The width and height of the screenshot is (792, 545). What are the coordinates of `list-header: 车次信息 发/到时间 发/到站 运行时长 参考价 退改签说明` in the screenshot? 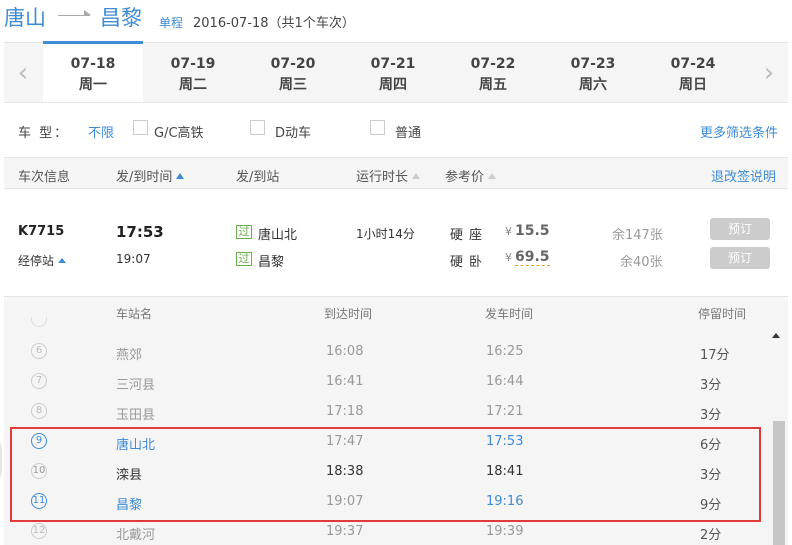 It's located at (396, 173).